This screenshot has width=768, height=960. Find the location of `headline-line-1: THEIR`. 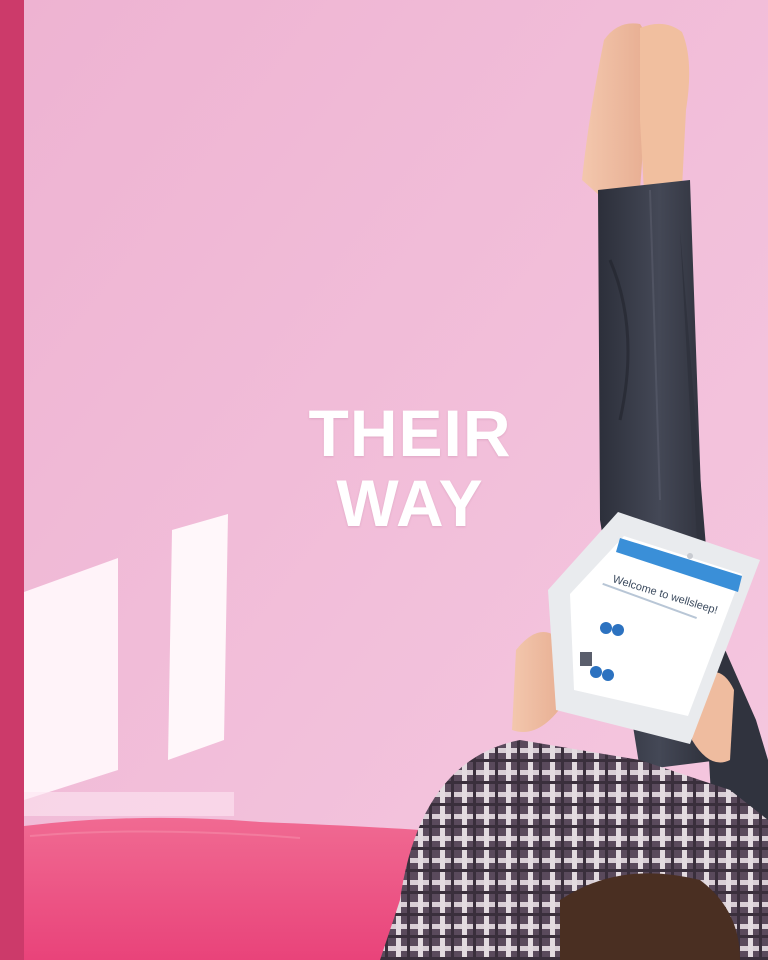

headline-line-1: THEIR is located at coordinates (410, 433).